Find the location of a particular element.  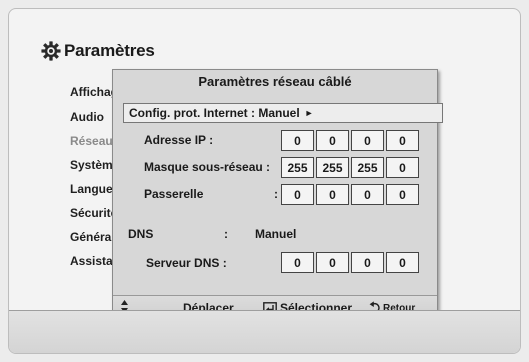

gateway-octet-1: 0 is located at coordinates (297, 194).